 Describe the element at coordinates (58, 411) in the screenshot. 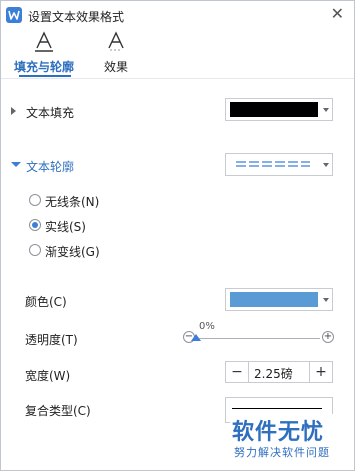

I see `compound-type-label: 复合类型(C)` at that location.